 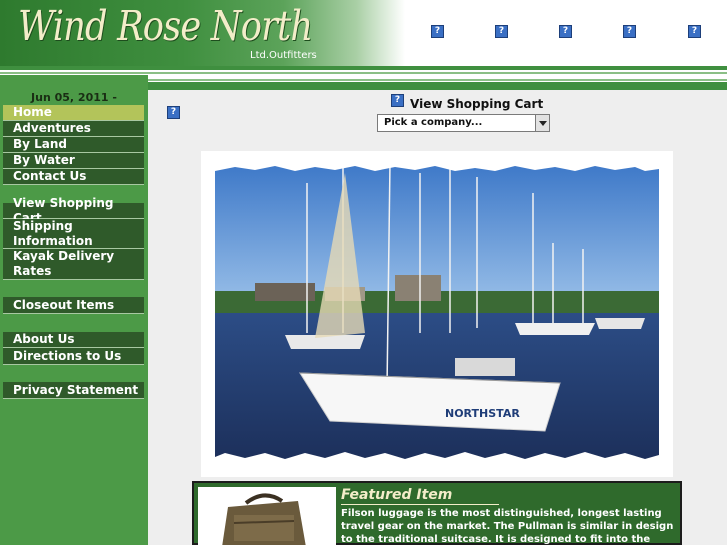 I want to click on featured-item-title: Featured Item, so click(x=397, y=495).